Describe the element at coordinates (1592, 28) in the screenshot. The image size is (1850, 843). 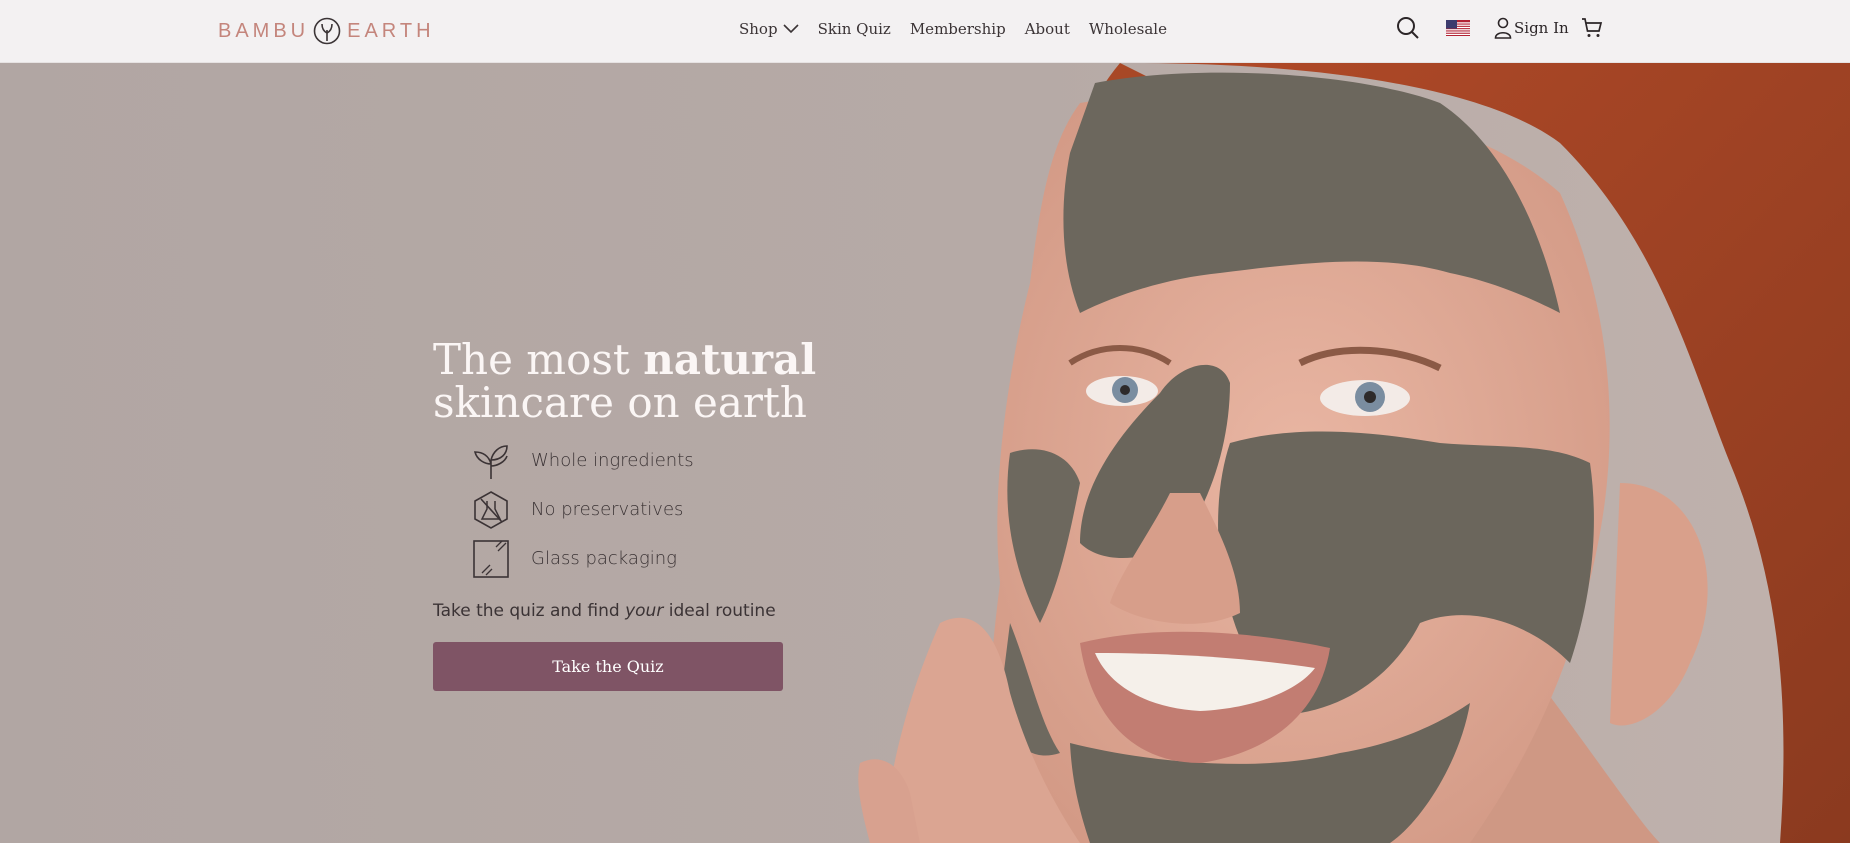
I see `cart-icon` at that location.